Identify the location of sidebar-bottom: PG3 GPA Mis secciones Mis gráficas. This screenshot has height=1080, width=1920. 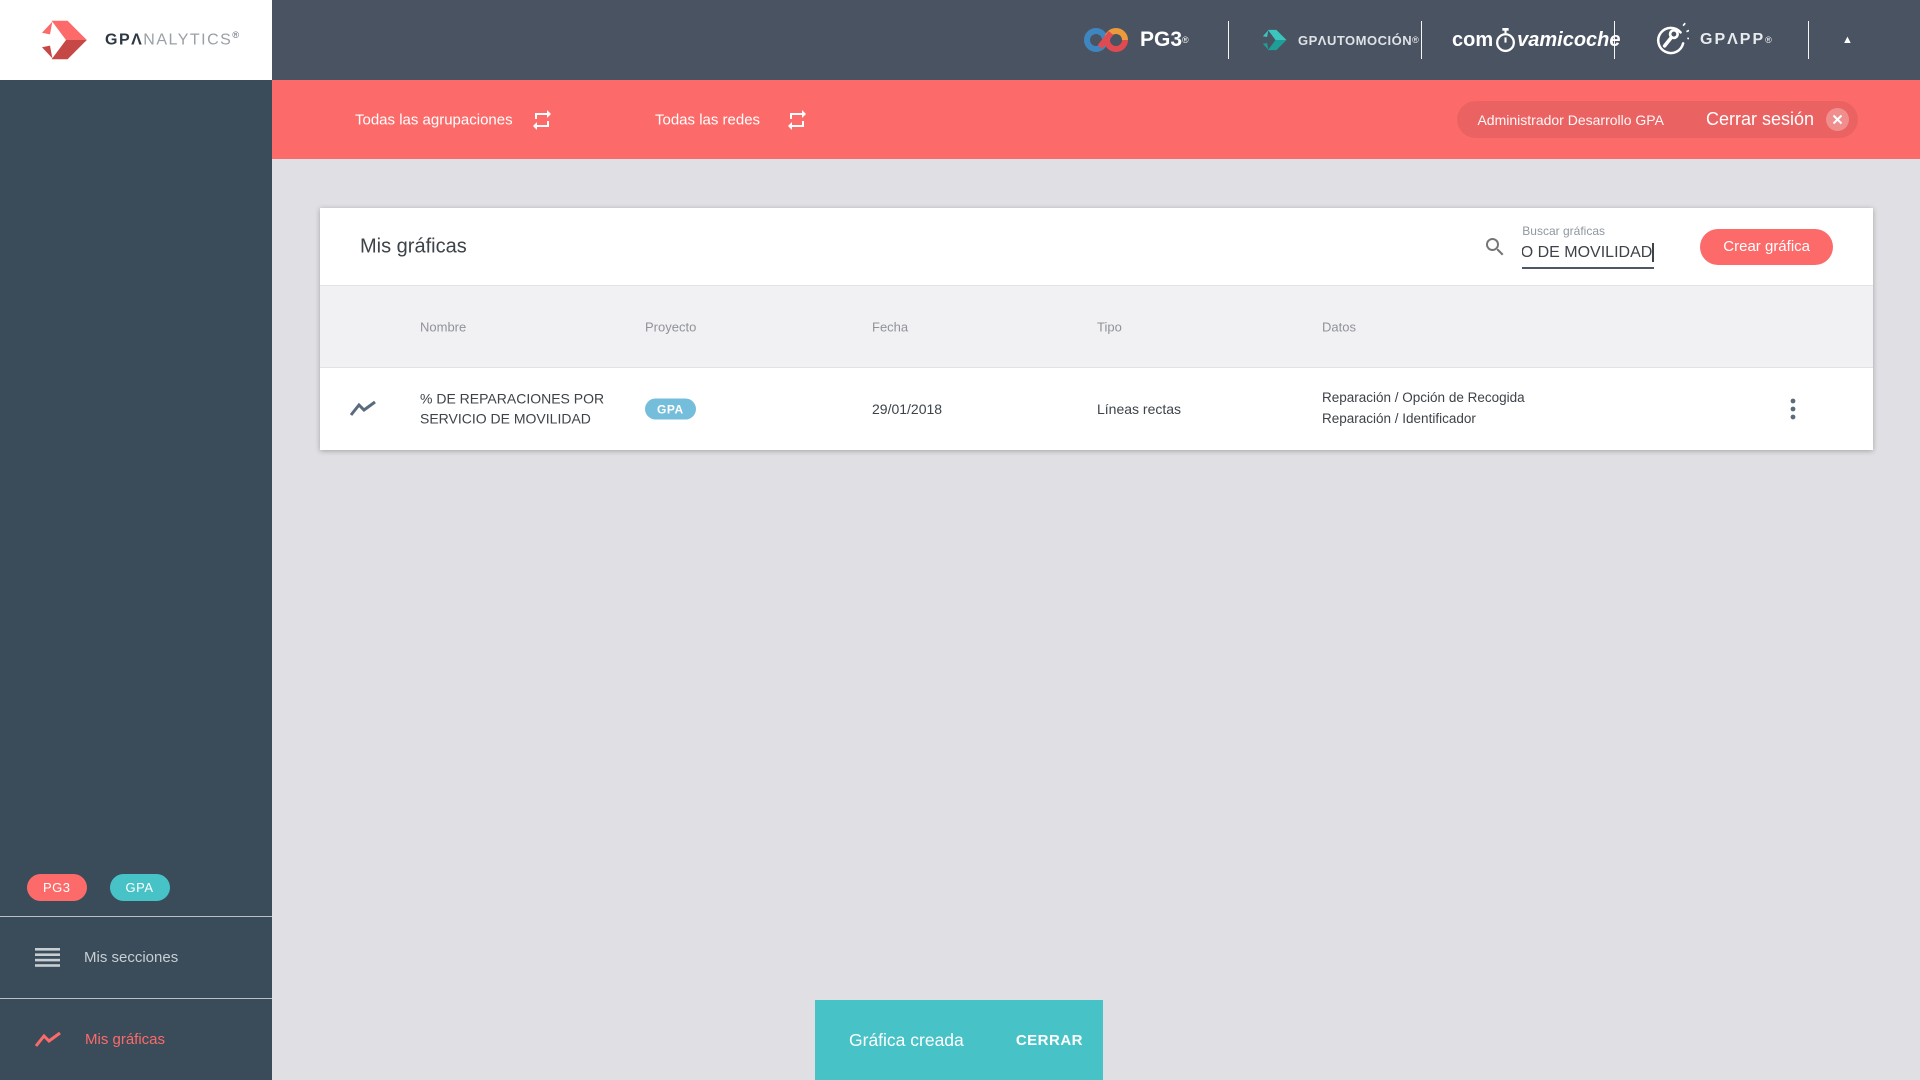
(136, 977).